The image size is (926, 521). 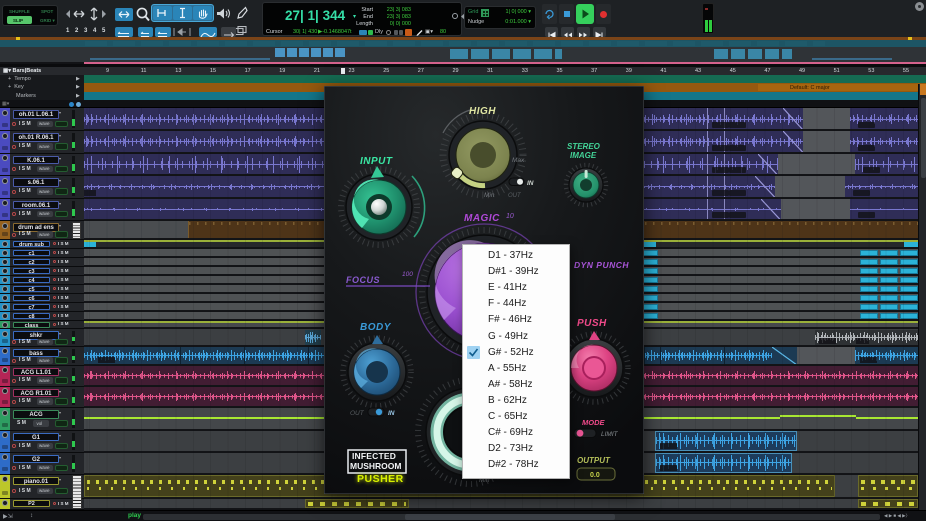 What do you see at coordinates (595, 475) in the screenshot?
I see `svg-text: 0.0` at bounding box center [595, 475].